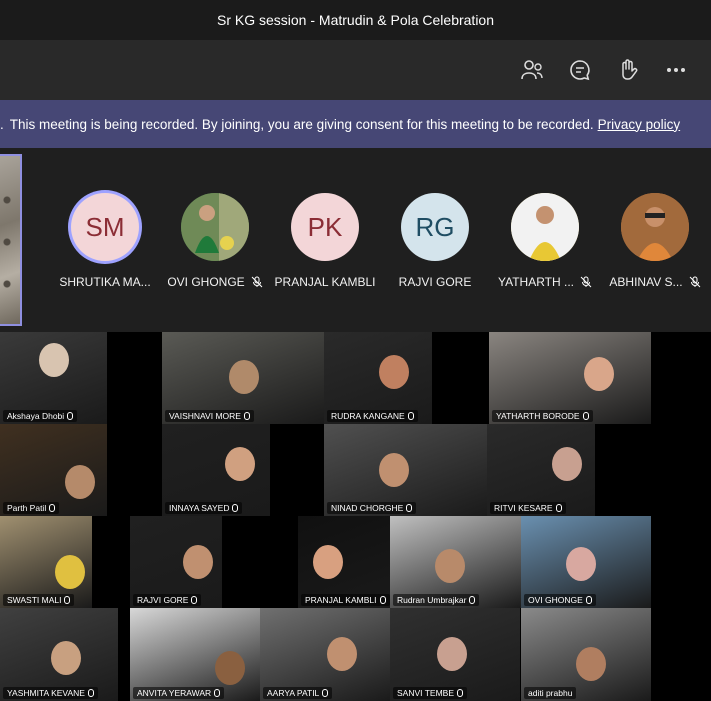 Image resolution: width=711 pixels, height=701 pixels. What do you see at coordinates (36, 416) in the screenshot?
I see `tile-name: Akshaya Dhobi` at bounding box center [36, 416].